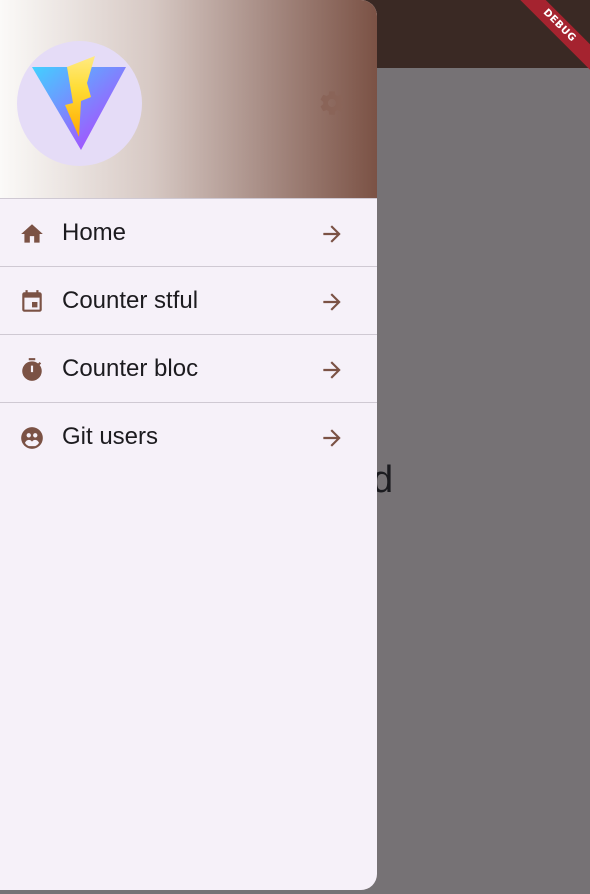  I want to click on drawer-item-git-users: Git users, so click(188, 436).